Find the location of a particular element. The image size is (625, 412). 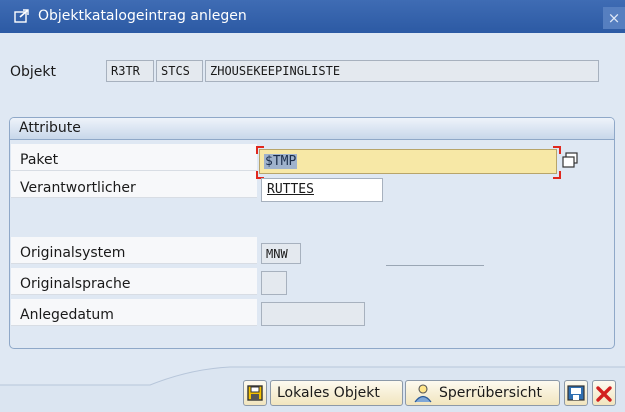

object-name-field: ZHOUSEKEEPINGLISTE is located at coordinates (402, 71).